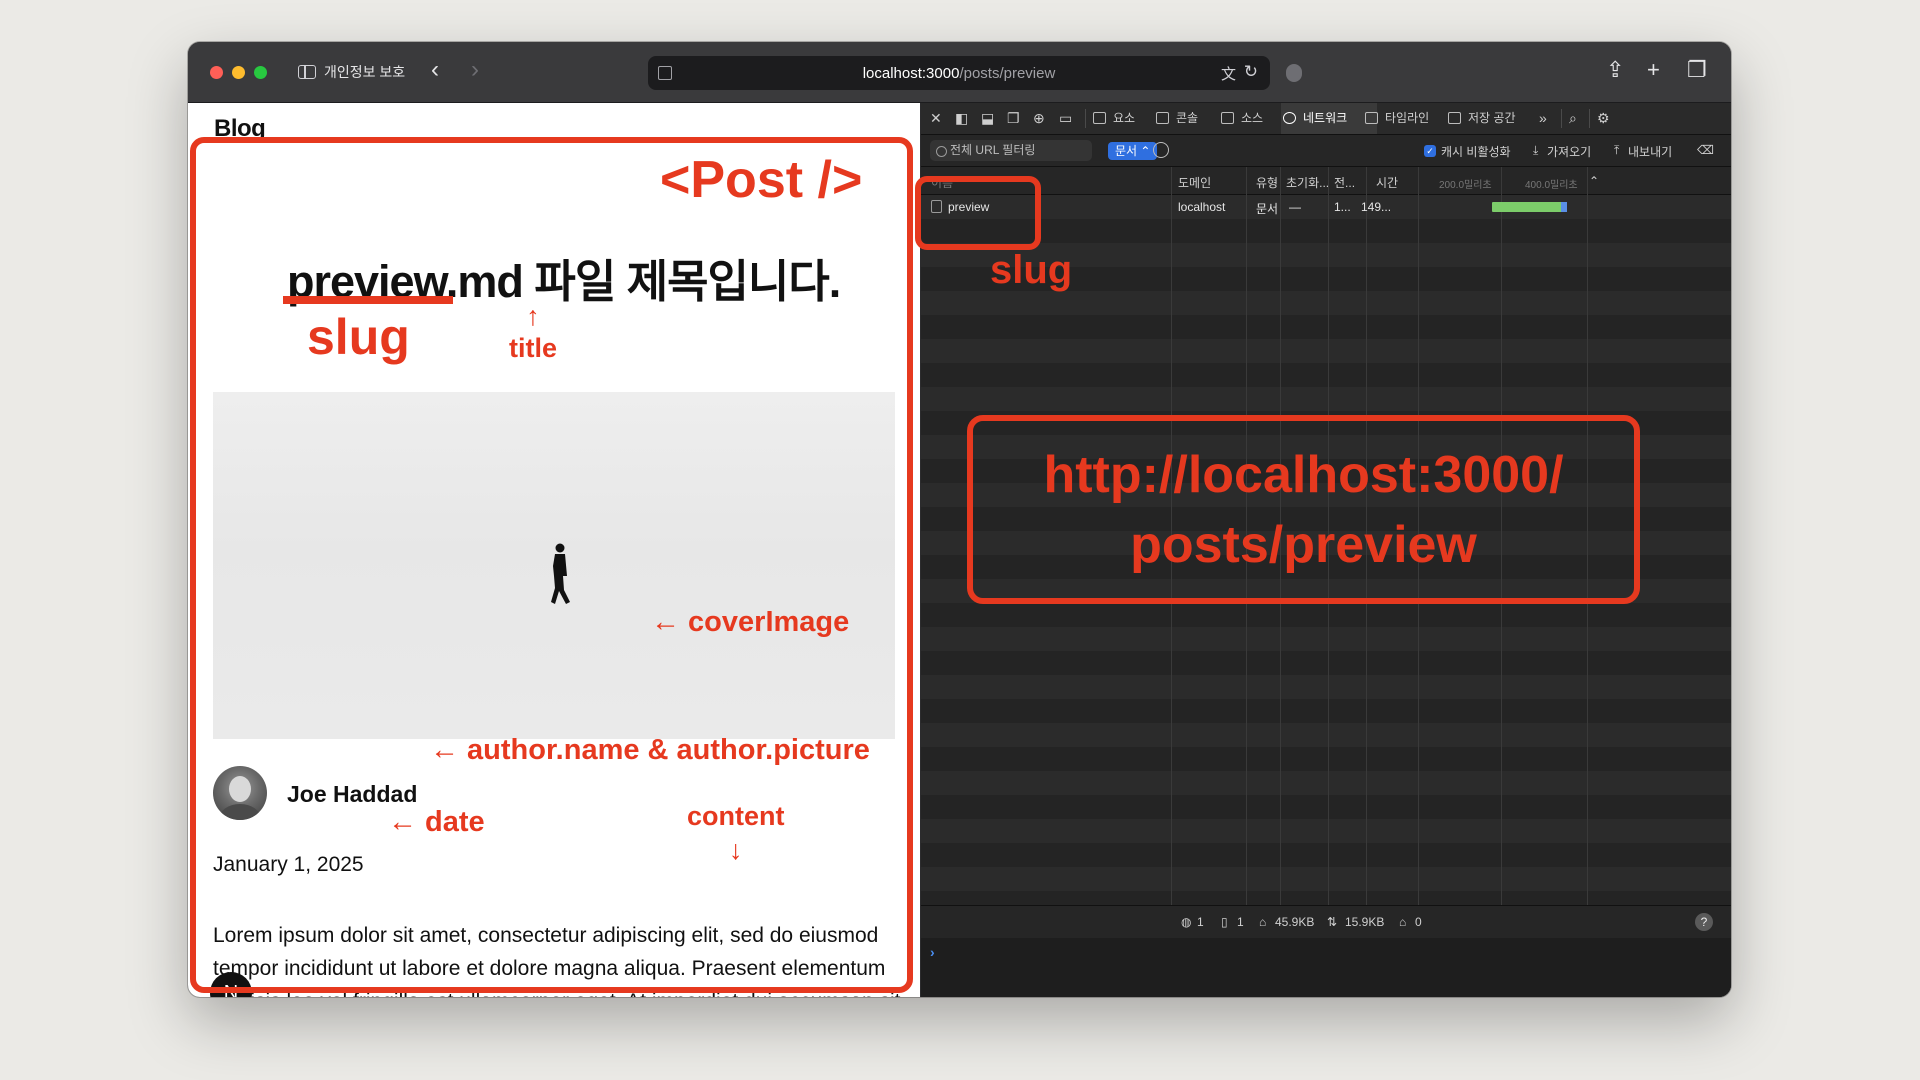  What do you see at coordinates (1617, 150) in the screenshot?
I see `export-icon: ⤒` at bounding box center [1617, 150].